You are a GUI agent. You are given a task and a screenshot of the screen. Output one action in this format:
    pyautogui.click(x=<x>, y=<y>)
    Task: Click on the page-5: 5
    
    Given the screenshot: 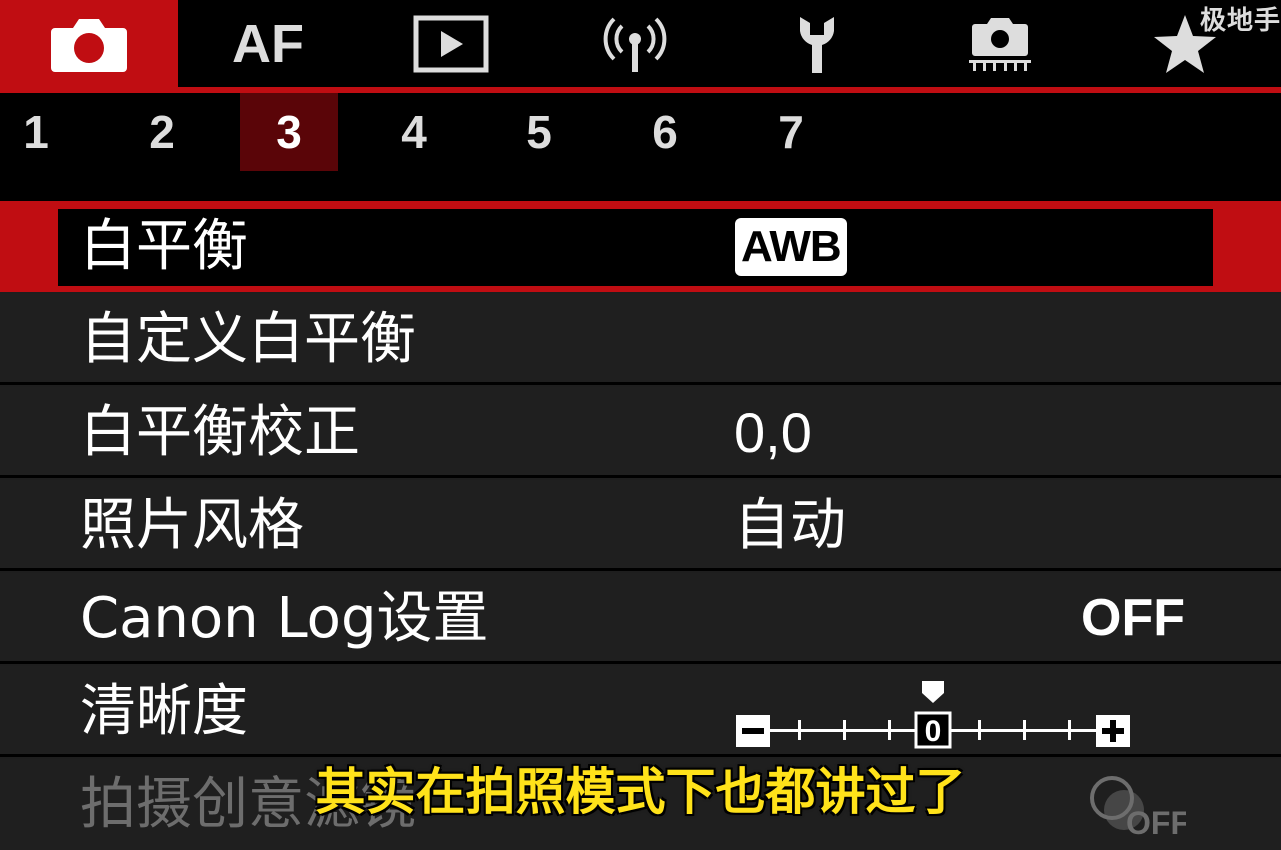 What is the action you would take?
    pyautogui.click(x=539, y=132)
    